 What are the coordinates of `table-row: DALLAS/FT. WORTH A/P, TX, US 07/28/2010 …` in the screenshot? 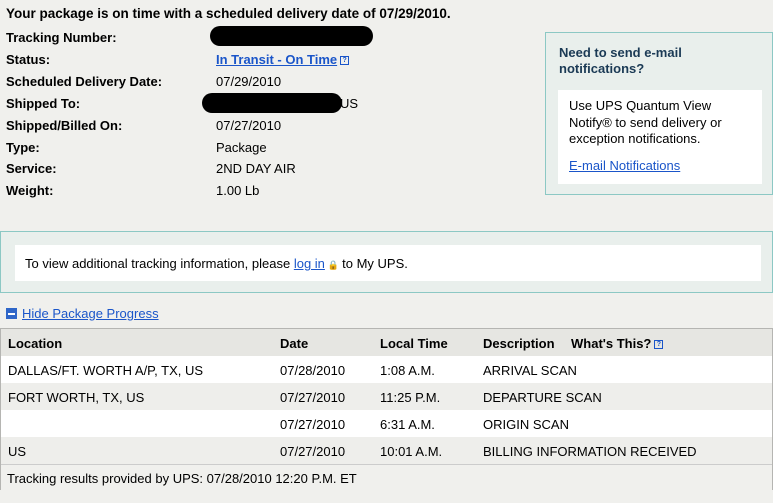 It's located at (386, 369).